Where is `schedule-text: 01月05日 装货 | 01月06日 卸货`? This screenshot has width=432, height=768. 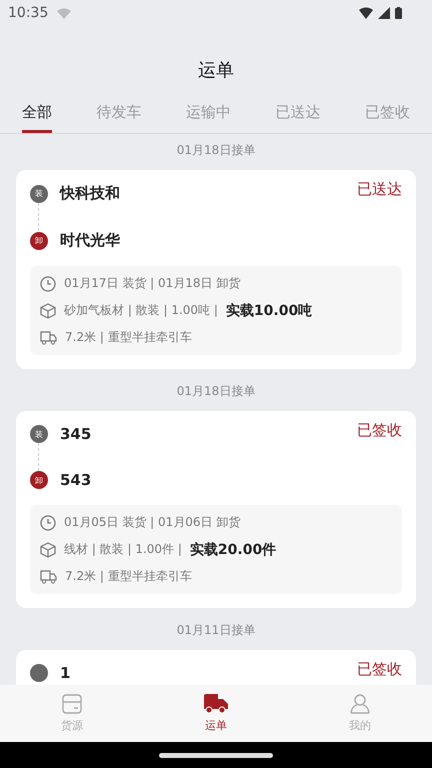 schedule-text: 01月05日 装货 | 01月06日 卸货 is located at coordinates (152, 522).